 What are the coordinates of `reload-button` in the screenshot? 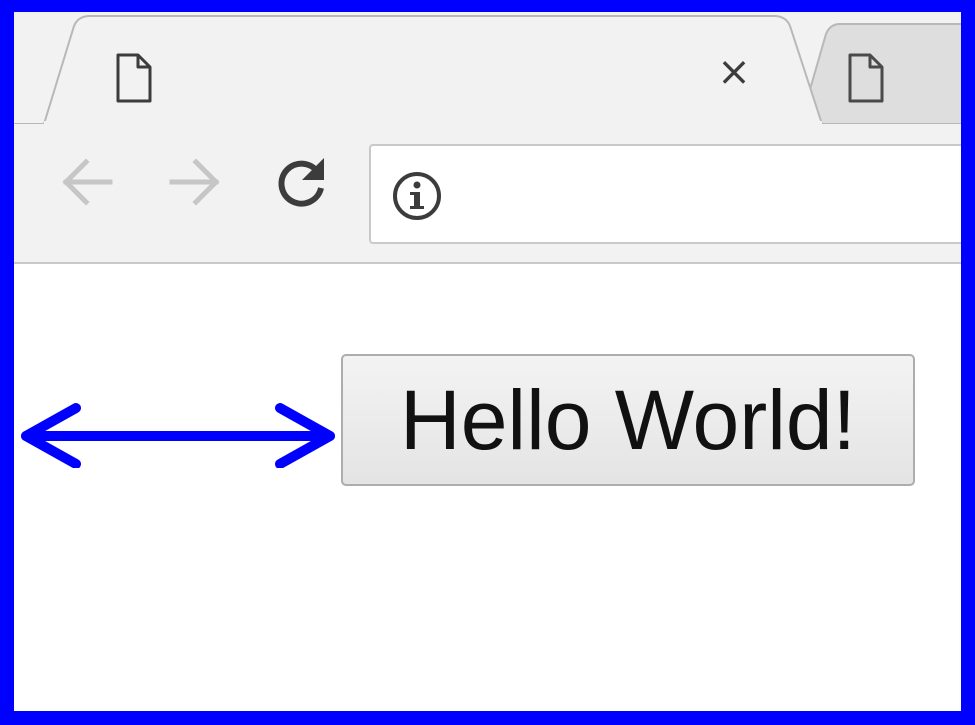 It's located at (302, 182).